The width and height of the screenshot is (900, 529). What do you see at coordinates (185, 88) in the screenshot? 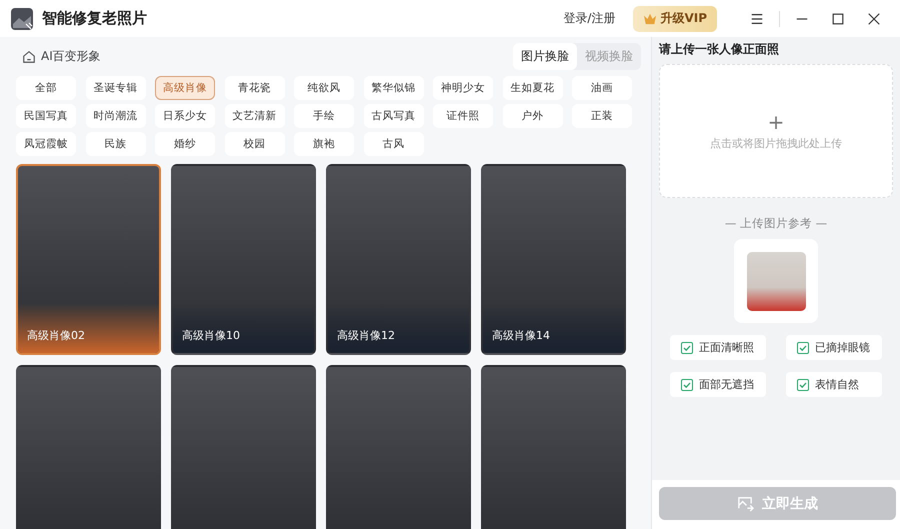
I see `category-tag: 高级肖像` at bounding box center [185, 88].